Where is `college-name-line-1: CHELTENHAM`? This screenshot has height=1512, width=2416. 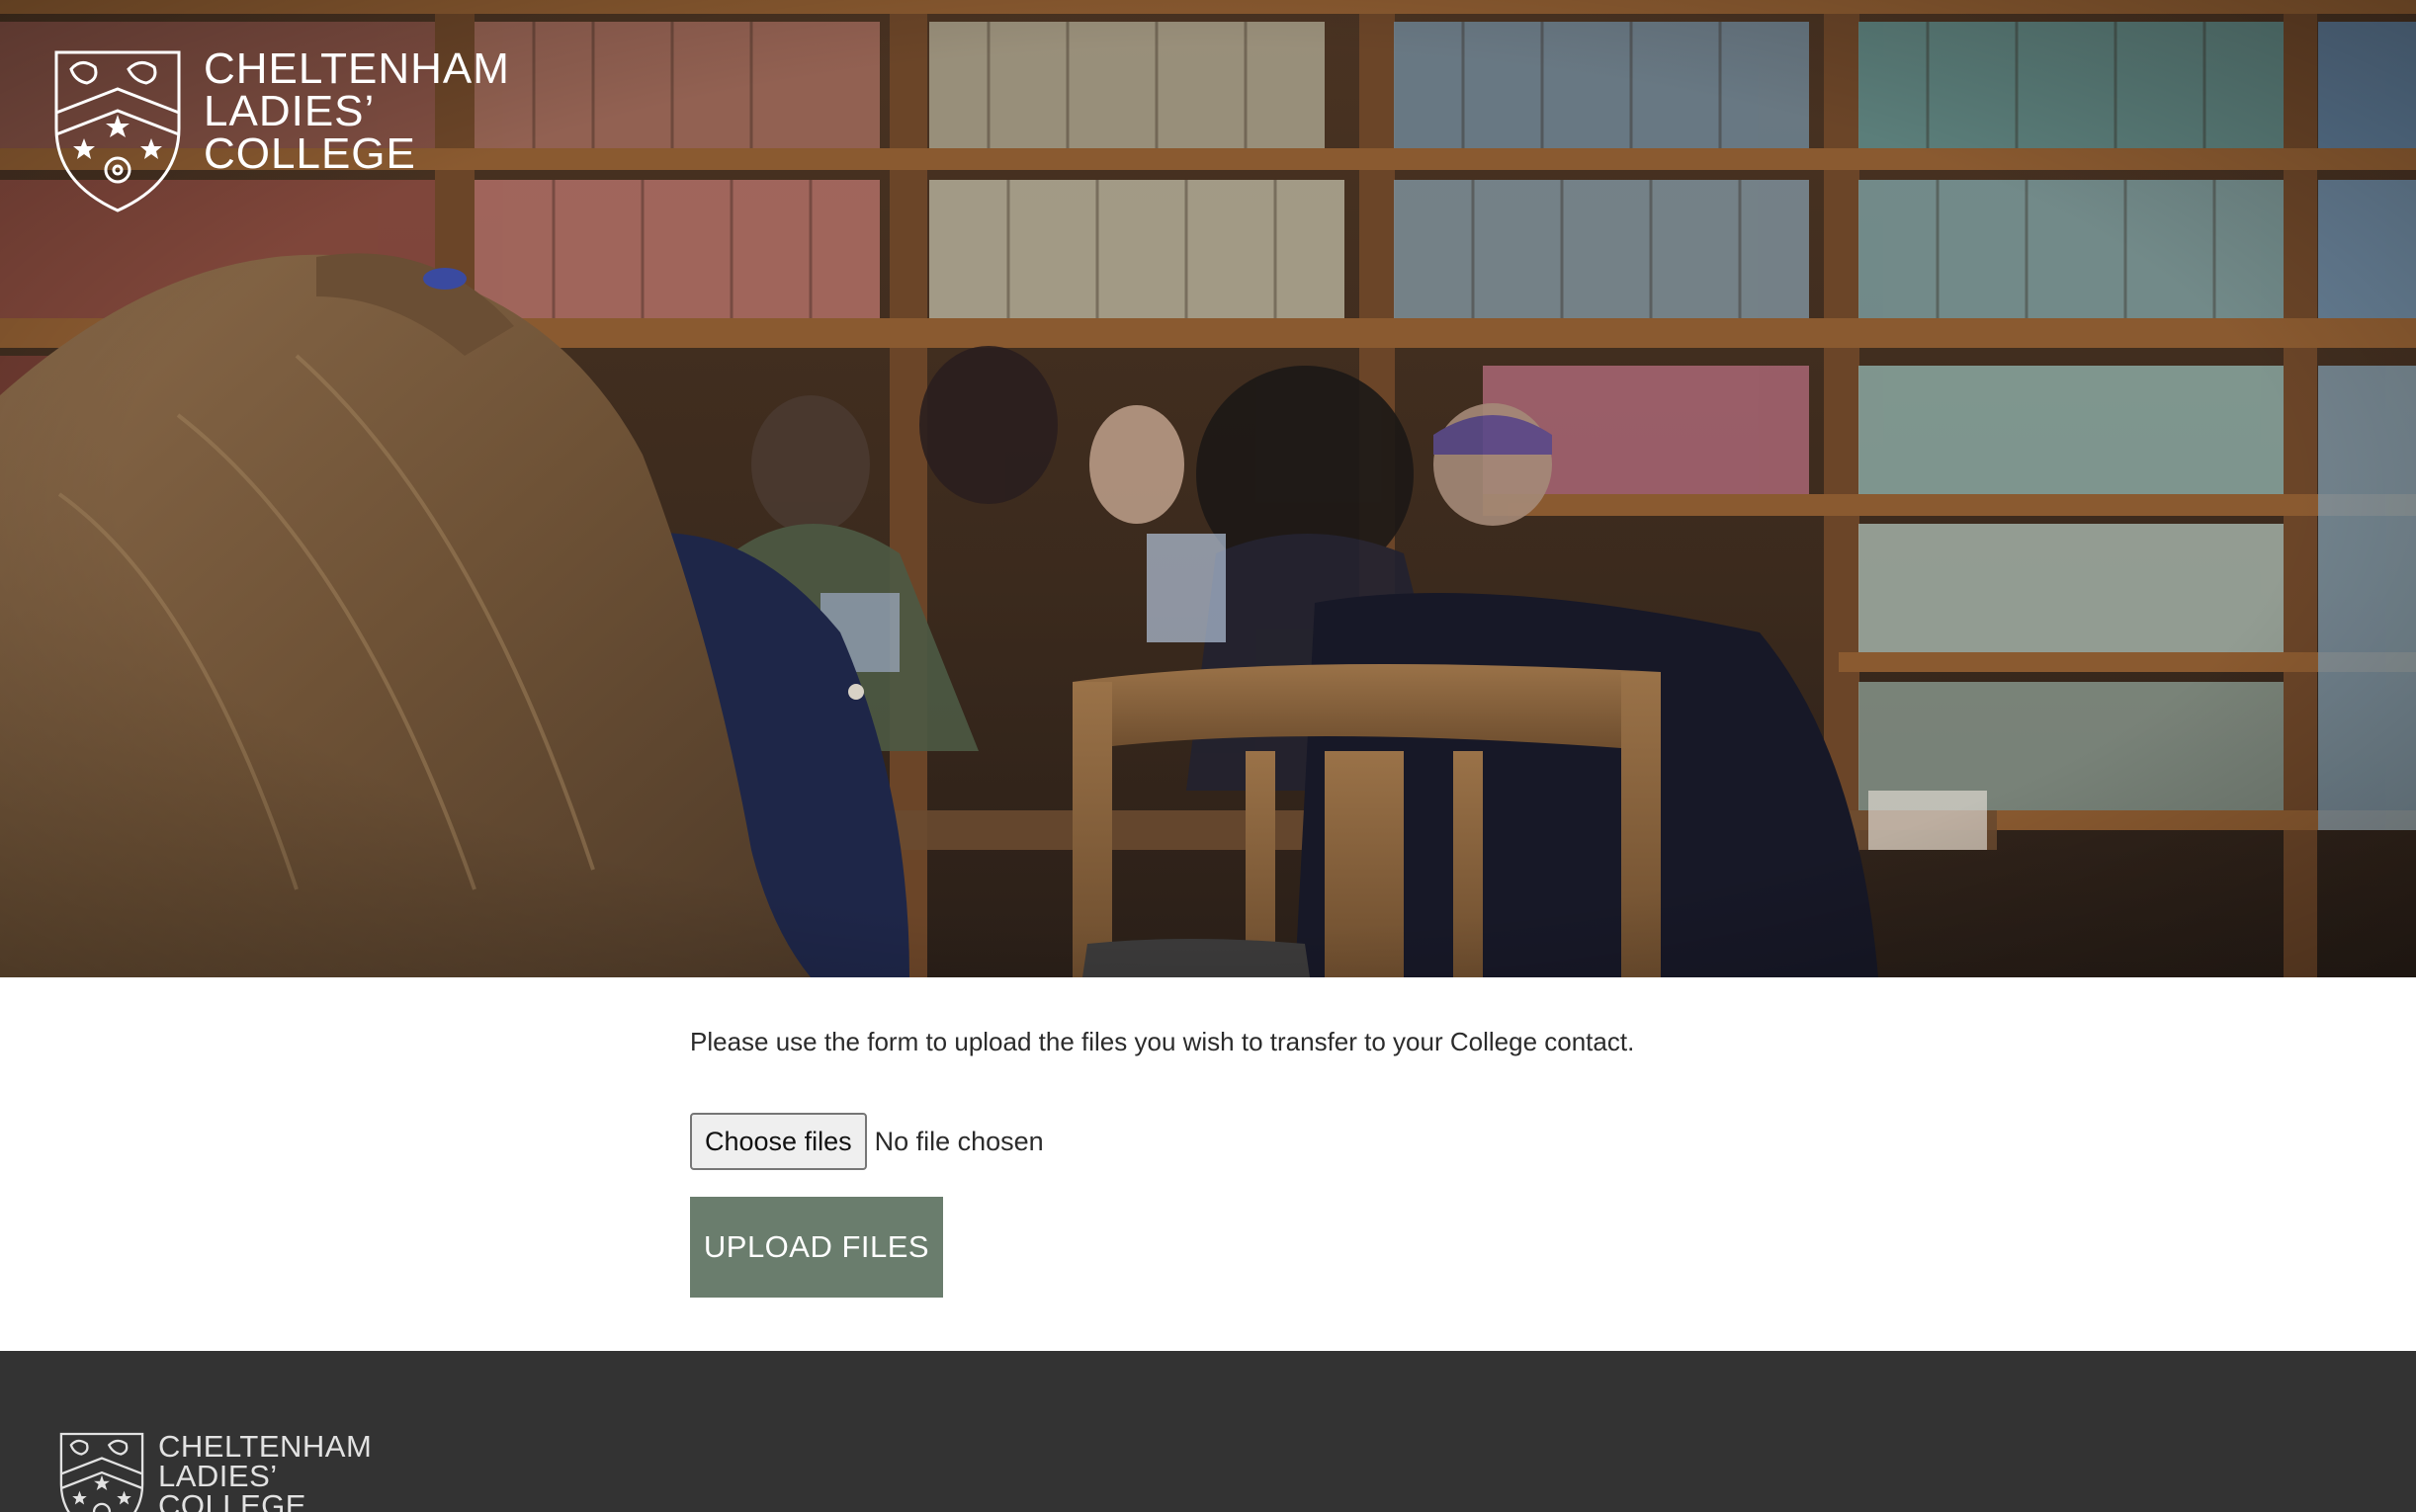
college-name-line-1: CHELTENHAM is located at coordinates (357, 68).